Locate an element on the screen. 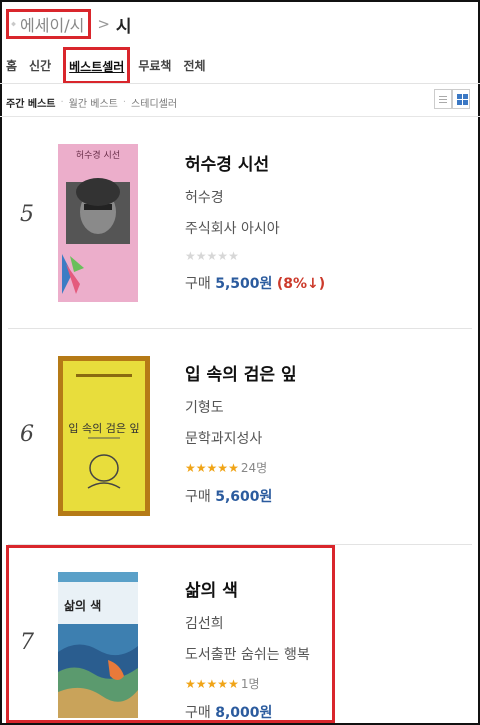 The width and height of the screenshot is (480, 725). subtab-monthly: 월간 베스트 is located at coordinates (93, 102).